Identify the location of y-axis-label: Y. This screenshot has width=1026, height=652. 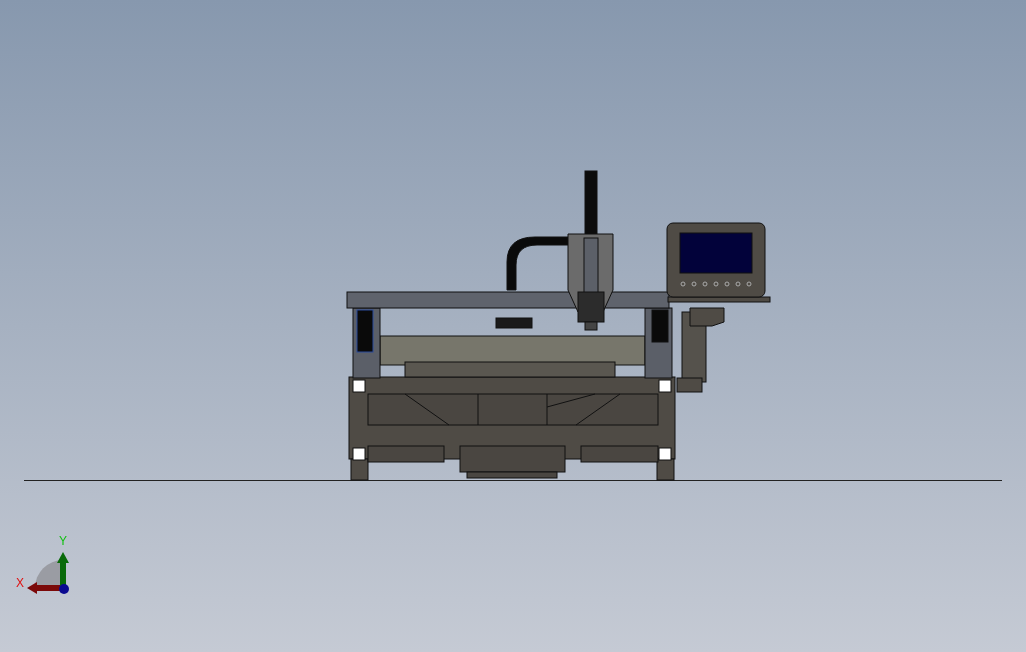
(63, 541).